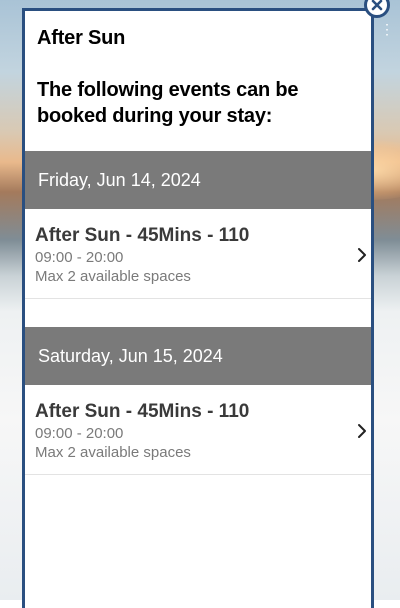 The width and height of the screenshot is (400, 608). I want to click on kebab-menu-icon: ⋮, so click(387, 29).